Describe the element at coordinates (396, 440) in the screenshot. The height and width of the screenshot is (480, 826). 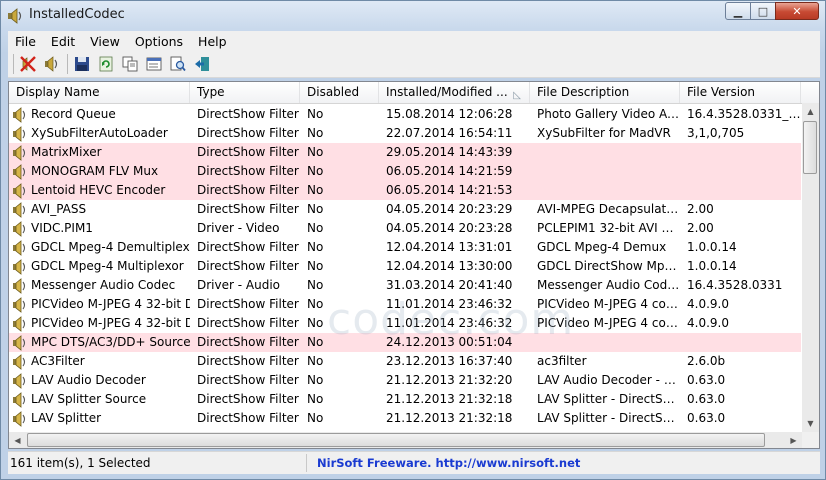
I see `horizontal-scroll-thumb` at that location.